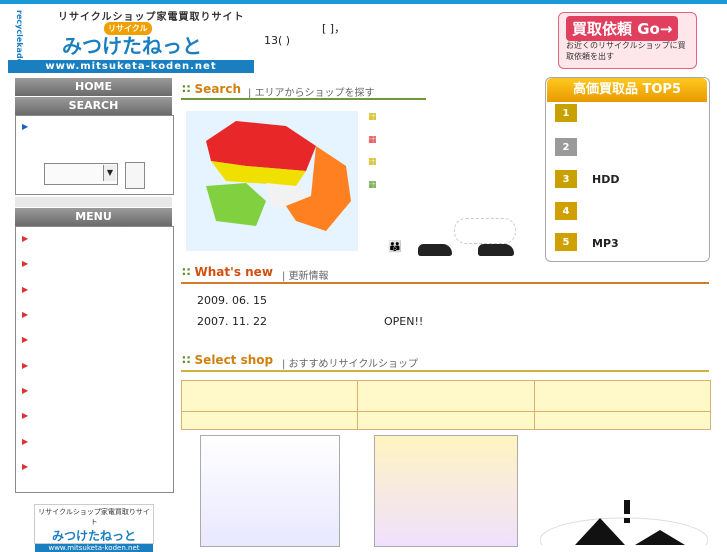 The image size is (727, 552). Describe the element at coordinates (25, 441) in the screenshot. I see `menu-item-9: ▶` at that location.